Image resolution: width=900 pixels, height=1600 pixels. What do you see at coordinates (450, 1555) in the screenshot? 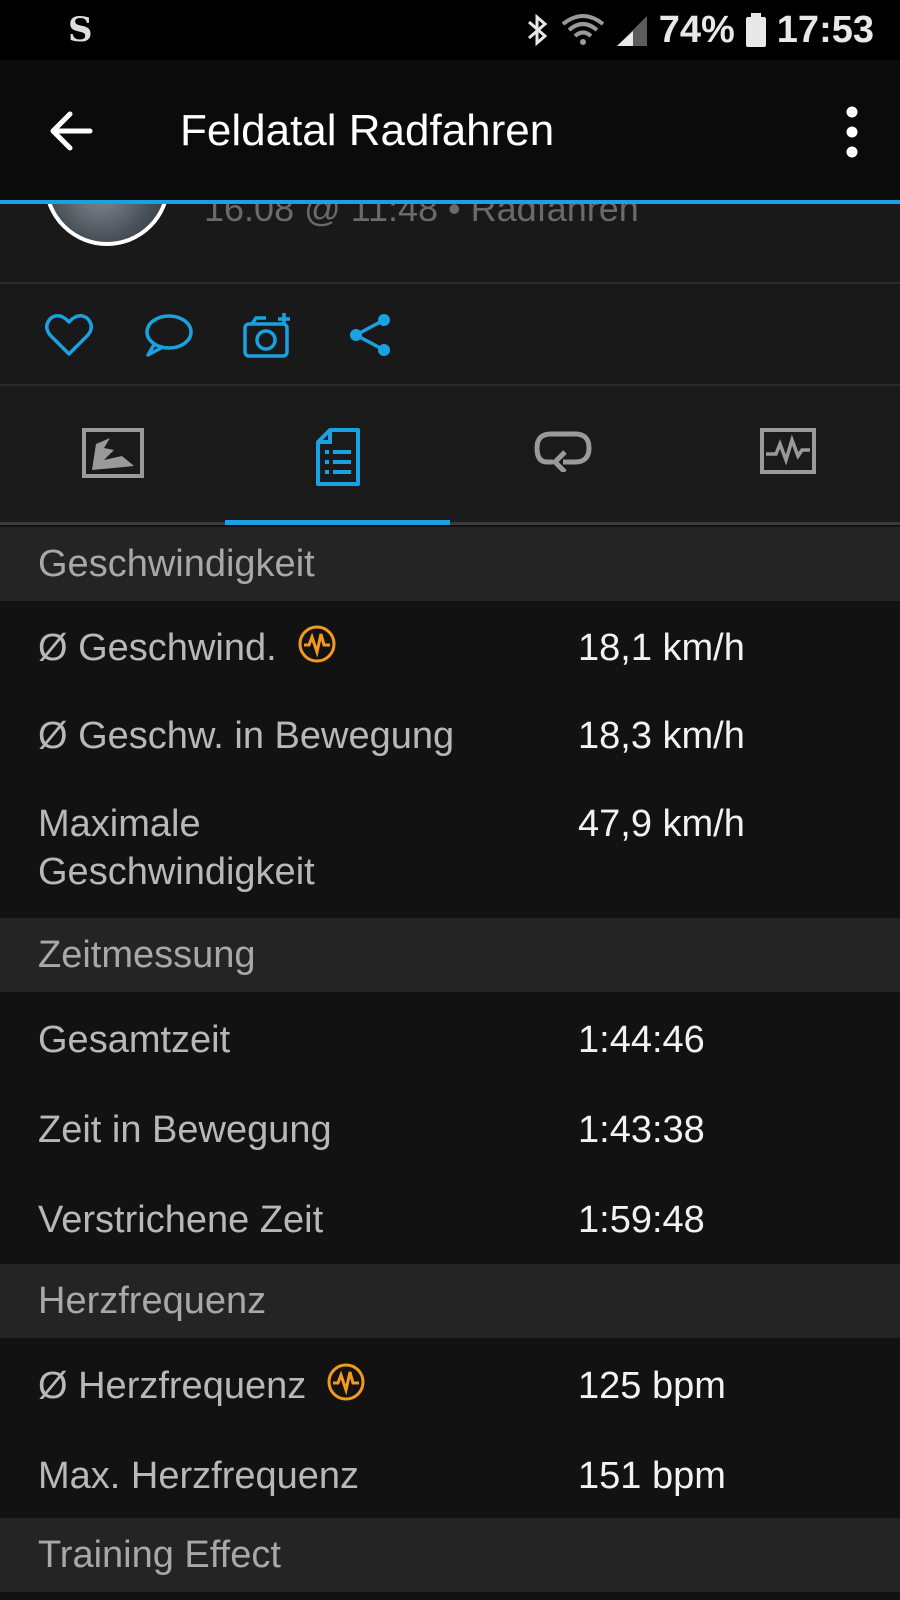
I see `section-header-training-effect: Training Effect` at bounding box center [450, 1555].